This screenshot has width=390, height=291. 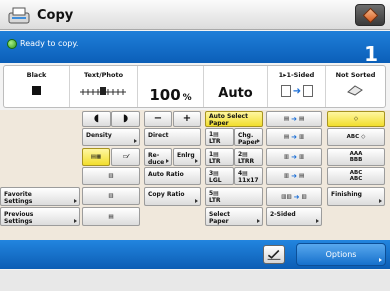 I want to click on two-to-one-sided-button: ▥ ➜ ▤, so click(x=294, y=176).